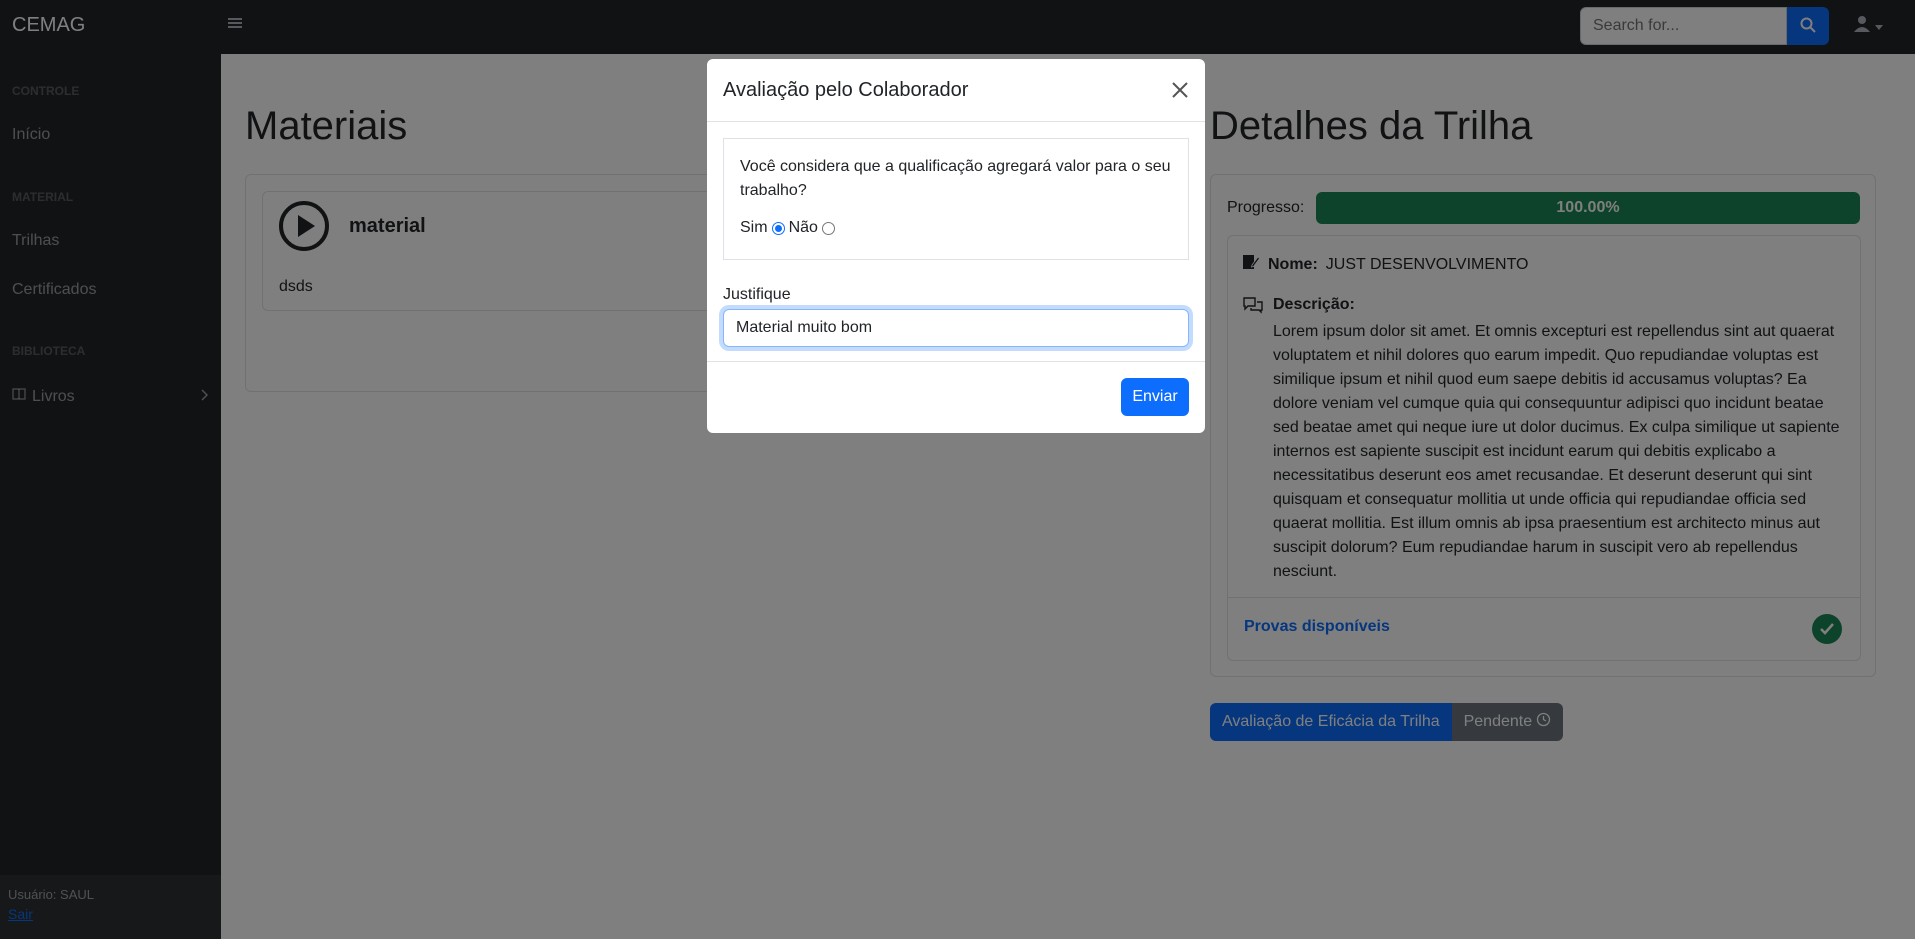 This screenshot has width=1915, height=939. What do you see at coordinates (828, 228) in the screenshot?
I see `option-no-radio` at bounding box center [828, 228].